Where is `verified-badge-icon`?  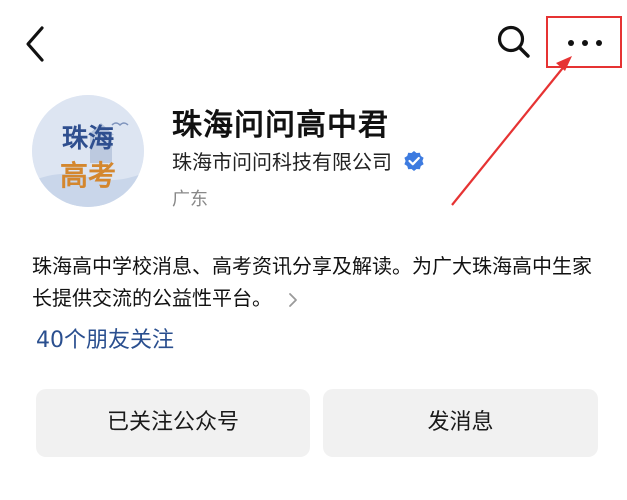 verified-badge-icon is located at coordinates (414, 160).